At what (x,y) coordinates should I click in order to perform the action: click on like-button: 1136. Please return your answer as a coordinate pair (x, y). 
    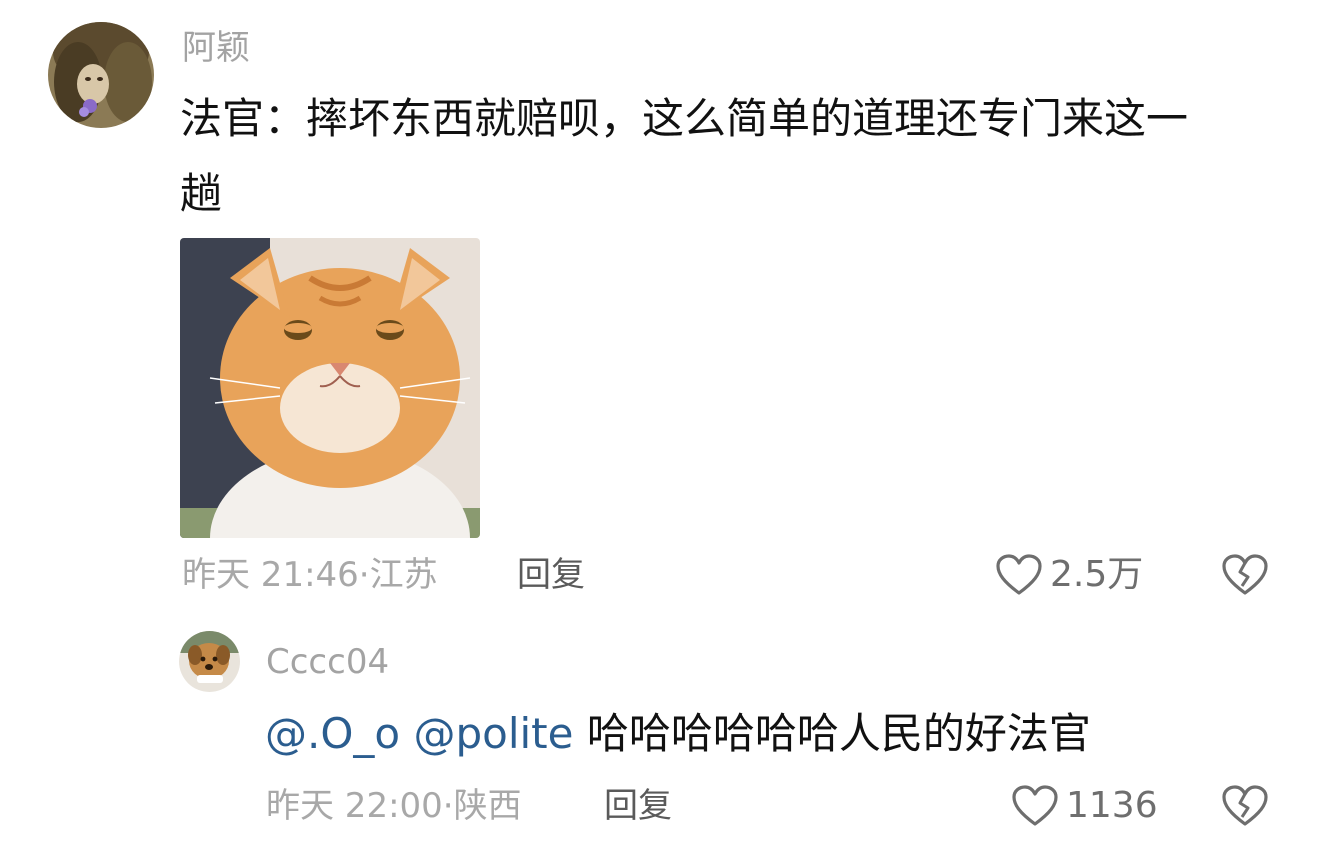
    Looking at the image, I should click on (1085, 806).